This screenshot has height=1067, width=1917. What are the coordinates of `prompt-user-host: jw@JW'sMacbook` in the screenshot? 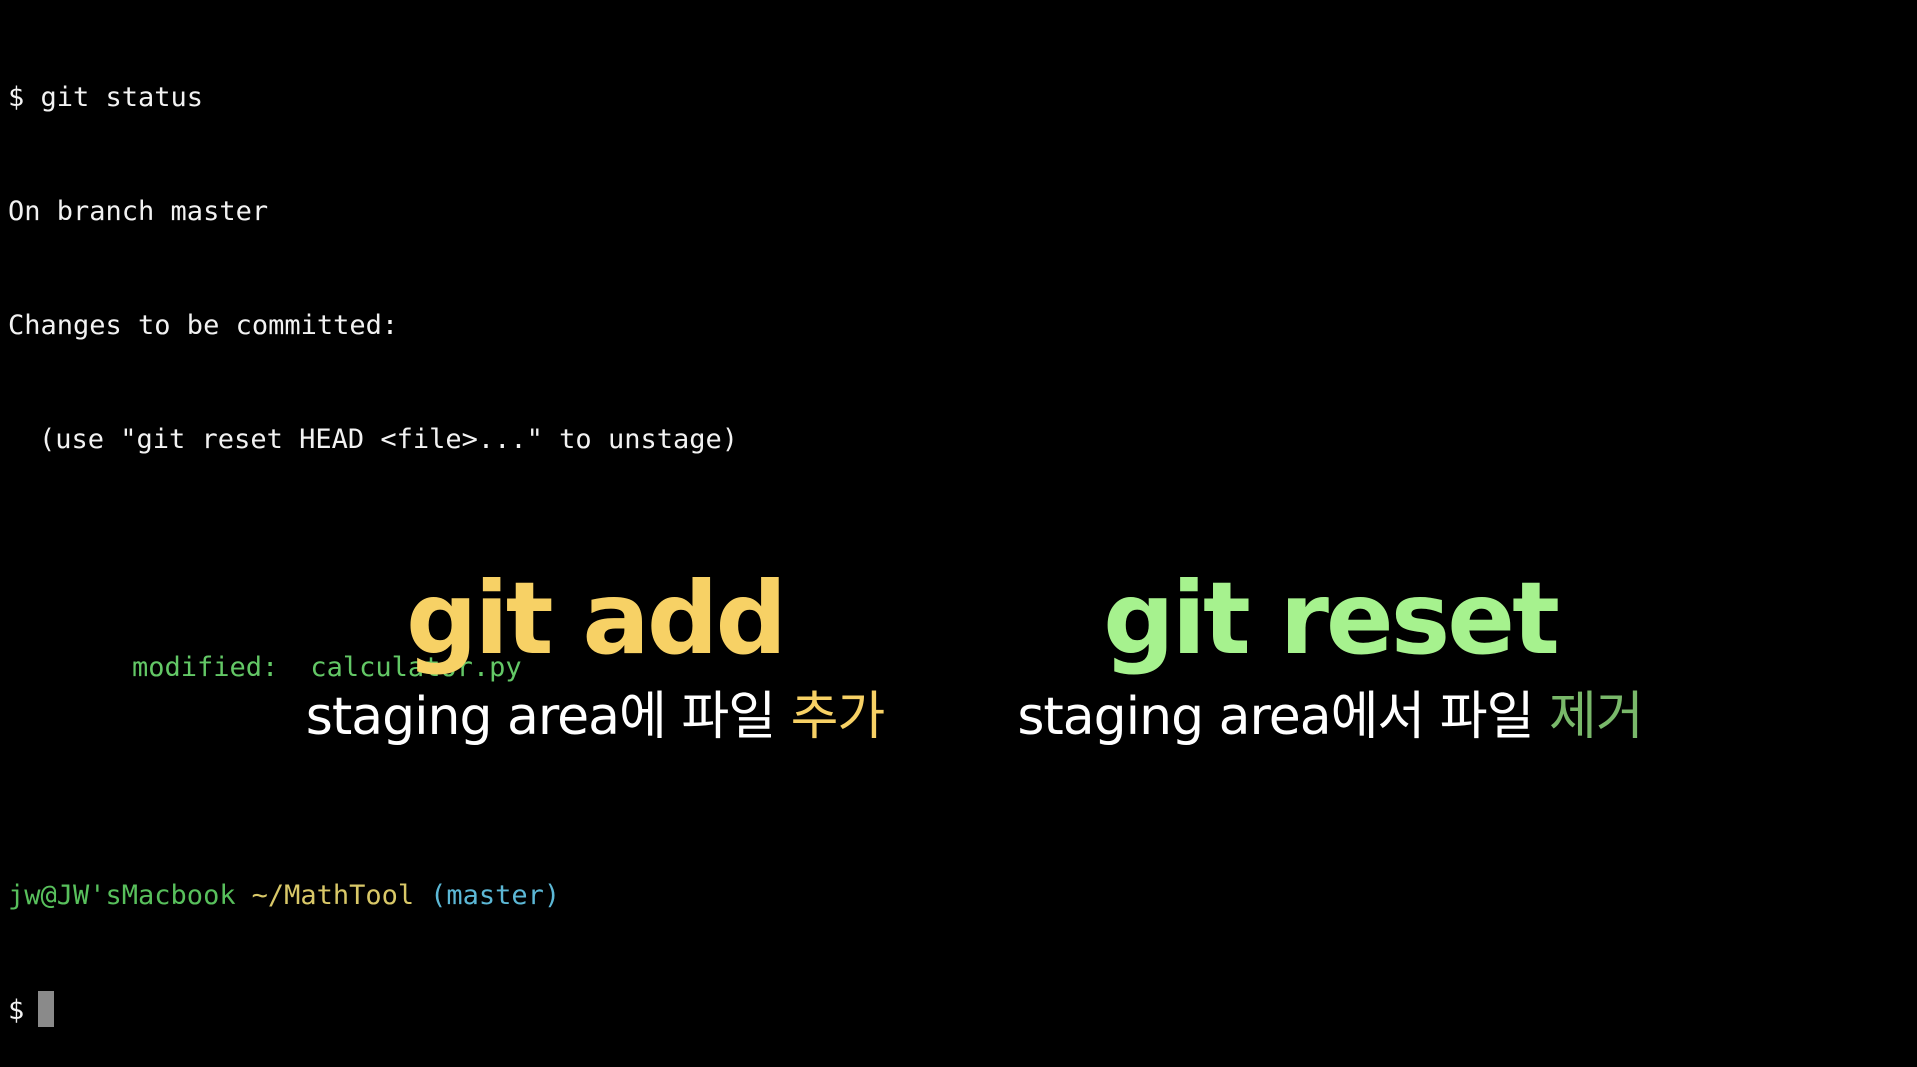 It's located at (122, 895).